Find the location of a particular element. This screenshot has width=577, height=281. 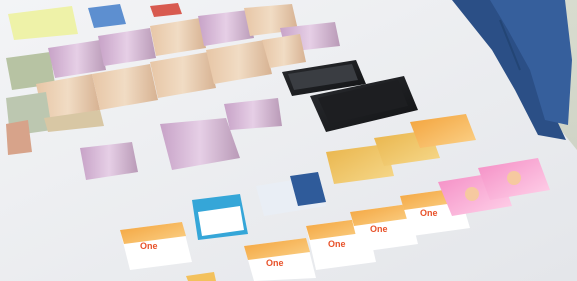

blue-card-top is located at coordinates (107, 16).